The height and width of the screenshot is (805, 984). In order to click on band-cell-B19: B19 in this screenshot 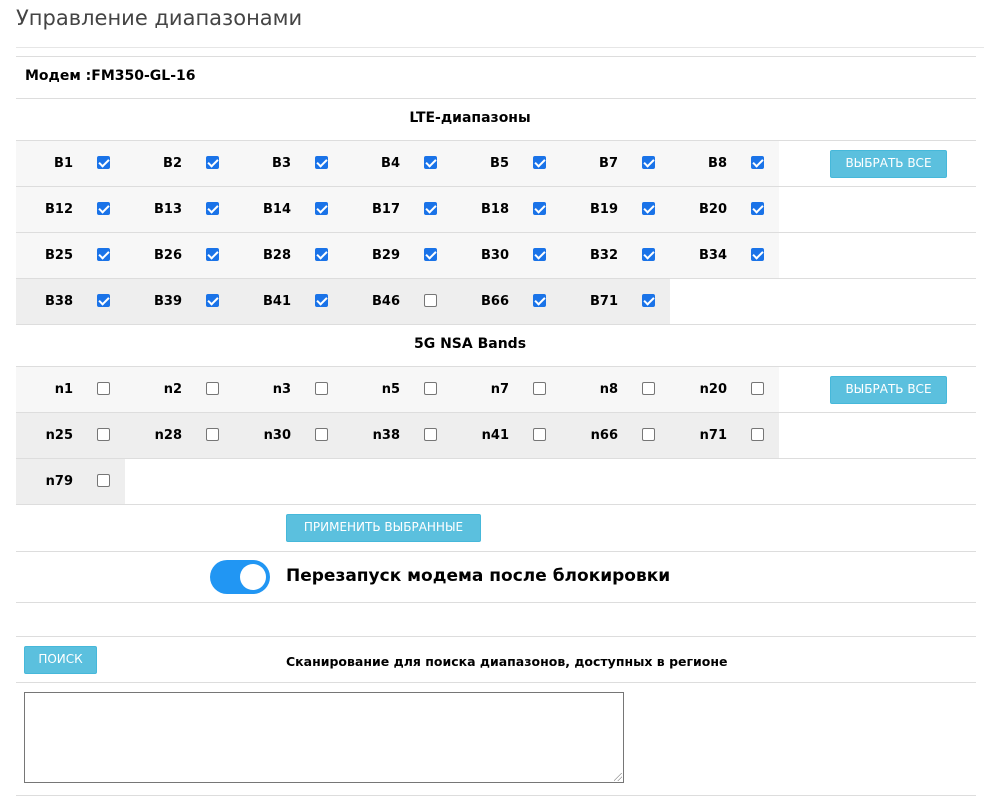, I will do `click(615, 209)`.